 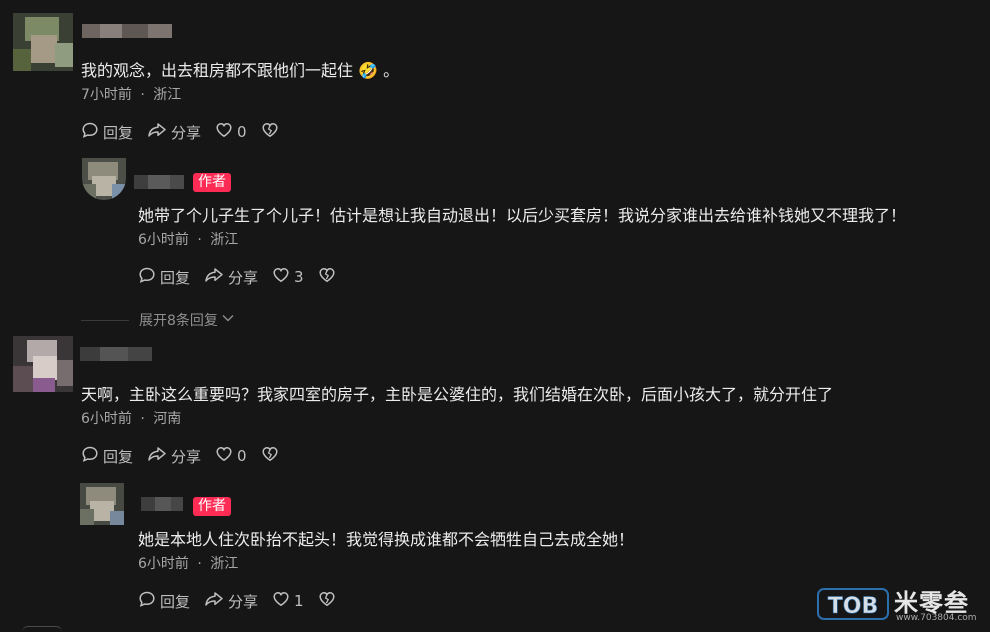 I want to click on like-button: 1, so click(x=288, y=601).